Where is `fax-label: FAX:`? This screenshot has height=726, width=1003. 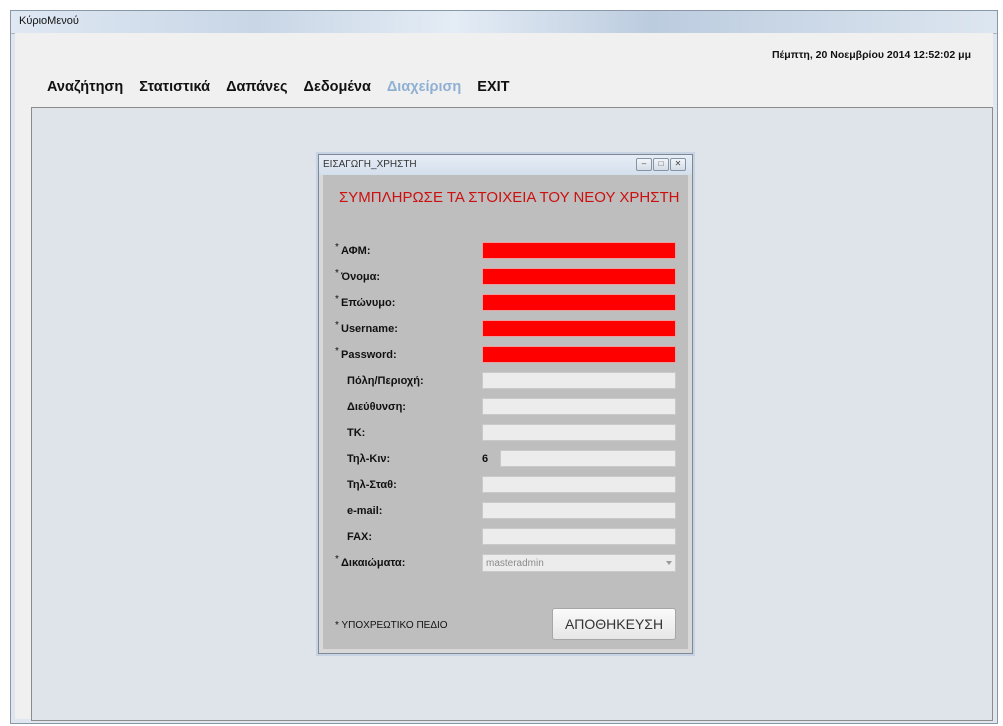
fax-label: FAX: is located at coordinates (360, 537).